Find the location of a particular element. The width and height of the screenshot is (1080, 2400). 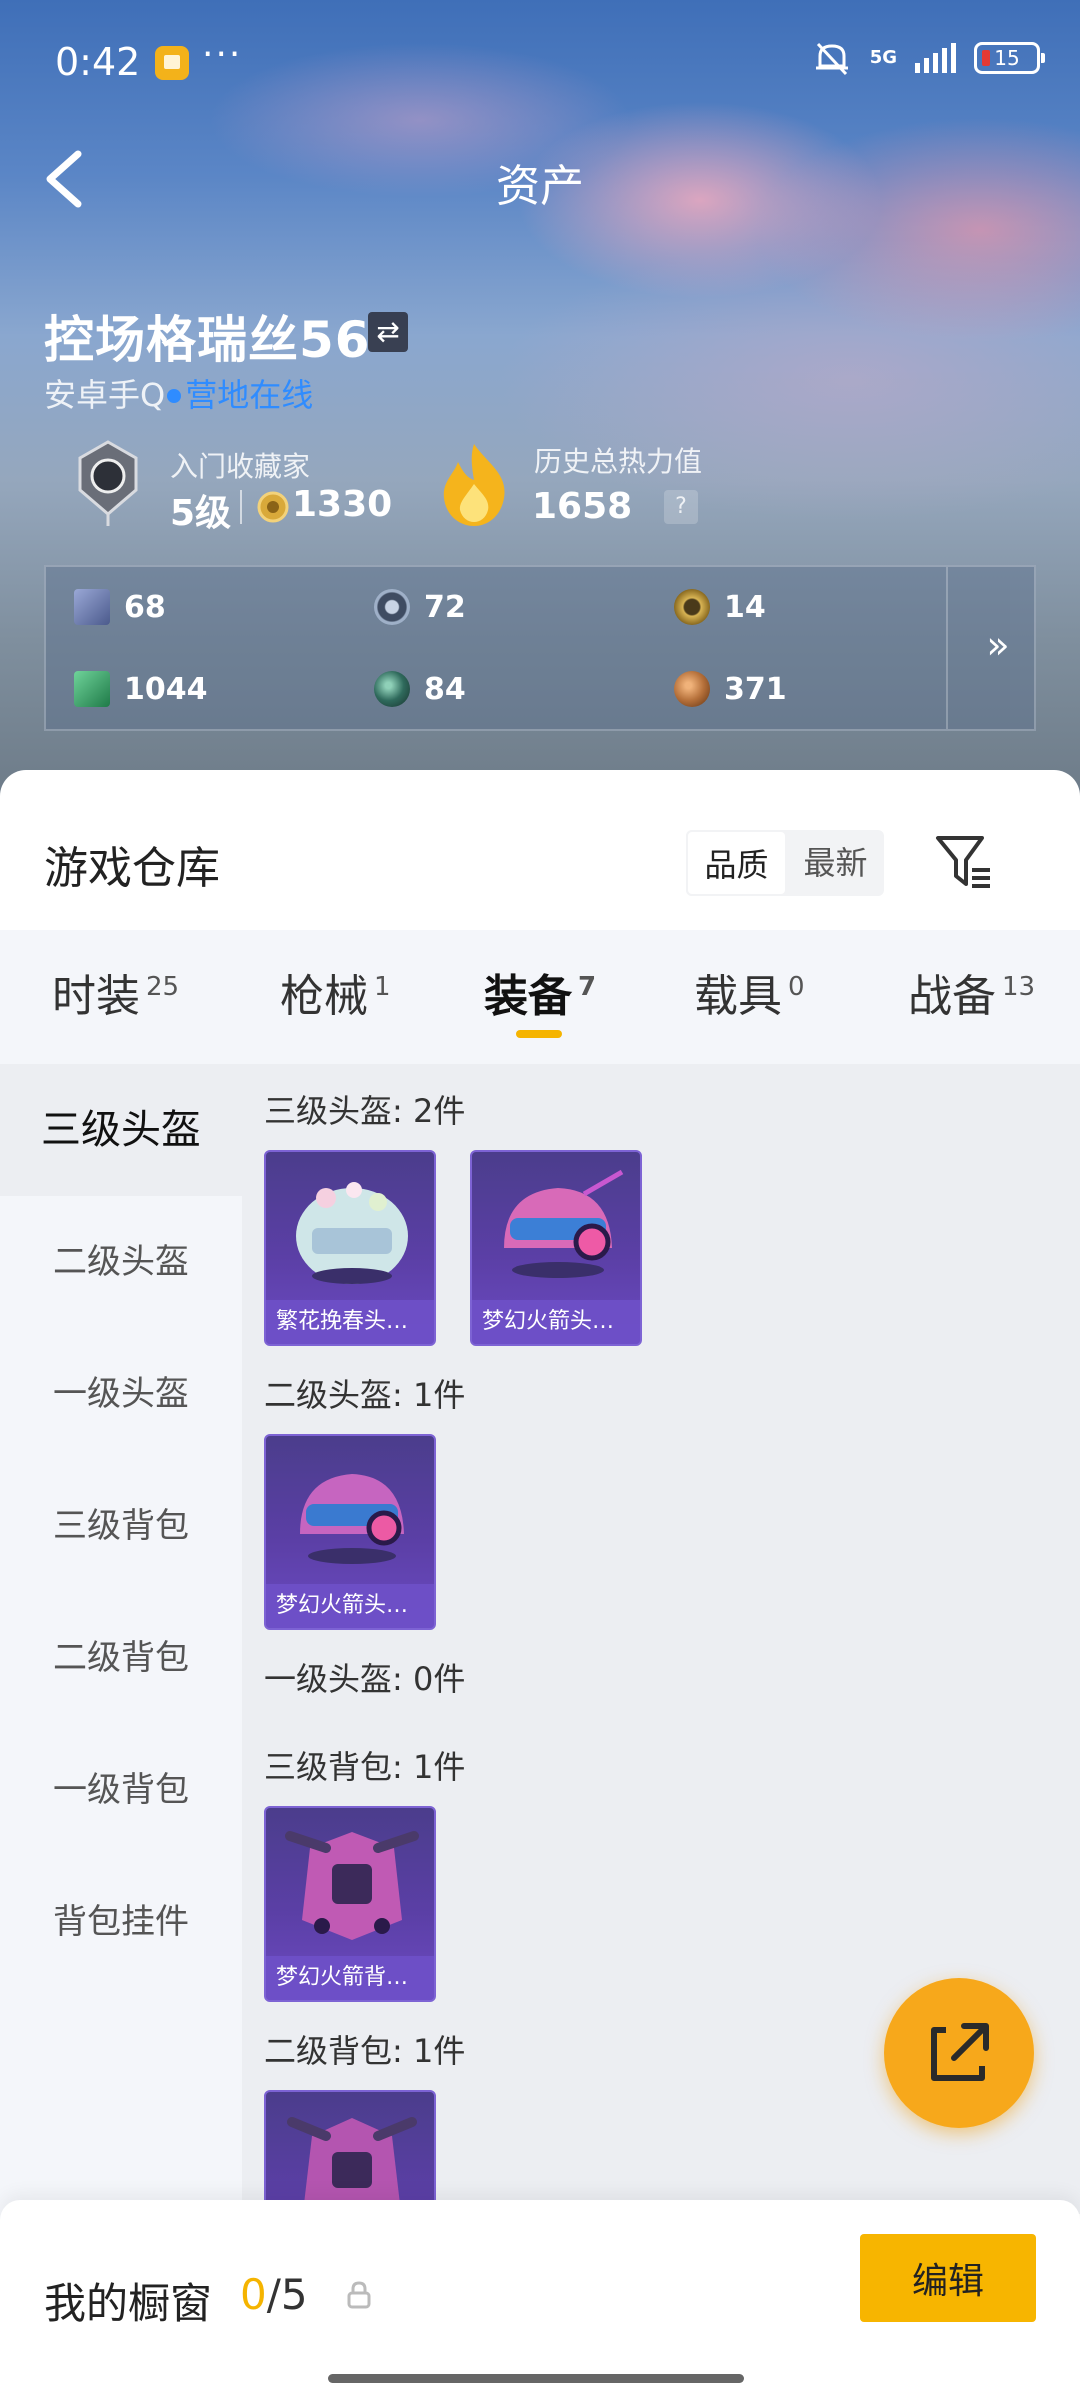

status-bar: 0:42 ··· 5G 15 is located at coordinates (540, 60).